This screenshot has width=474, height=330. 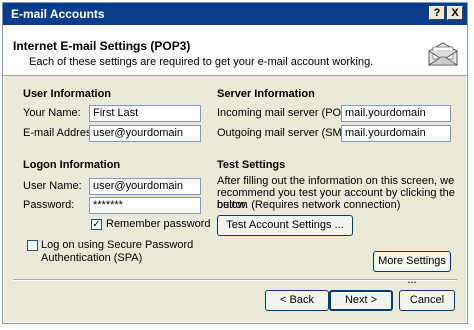 I want to click on incoming-server-input: mail.yourdomain, so click(x=396, y=113).